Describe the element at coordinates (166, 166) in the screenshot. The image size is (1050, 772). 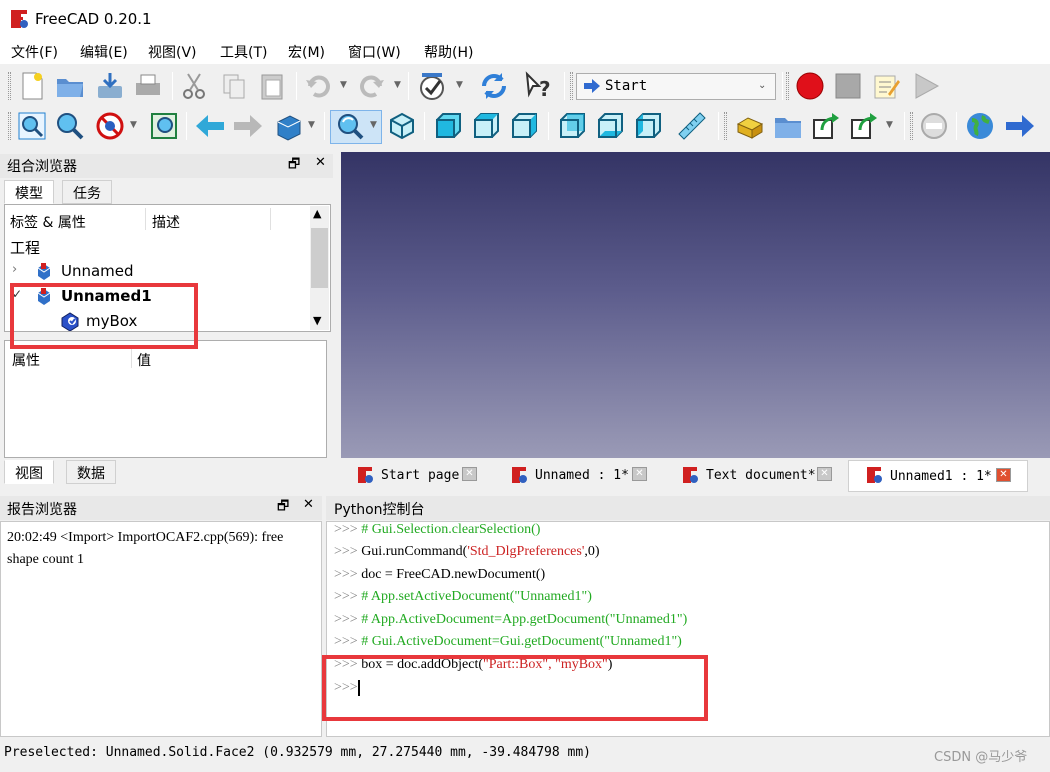
I see `combo-view-header: 组合浏览器 🗗 ✕` at that location.